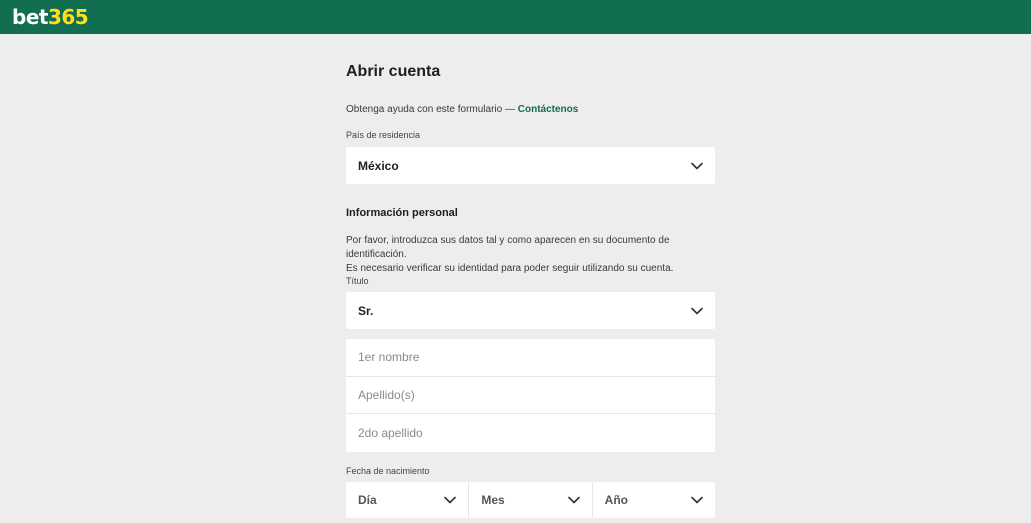 Image resolution: width=1031 pixels, height=523 pixels. I want to click on dob-selects: Día Mes Año, so click(530, 500).